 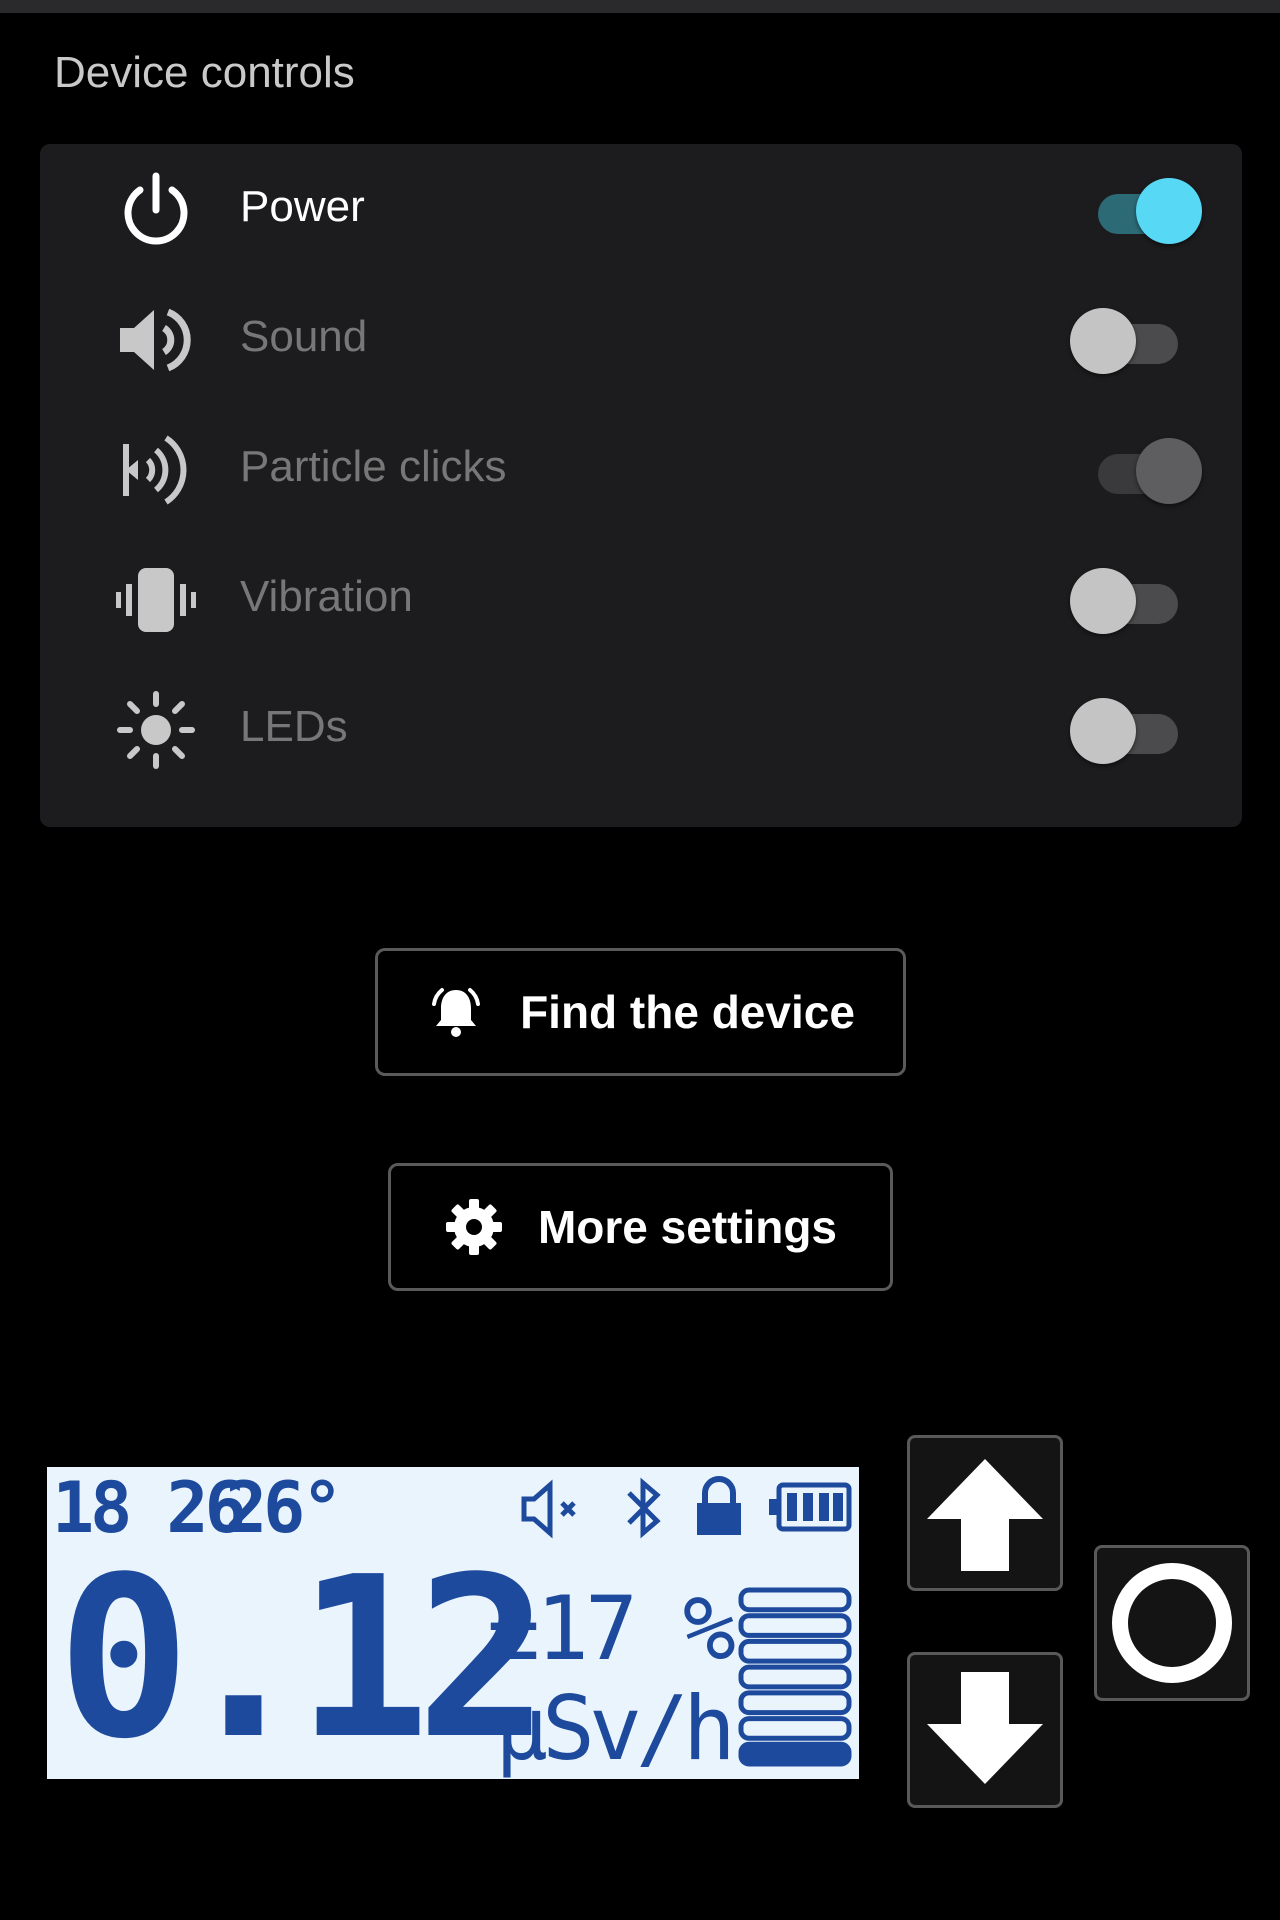 What do you see at coordinates (1125, 341) in the screenshot?
I see `sound-switch` at bounding box center [1125, 341].